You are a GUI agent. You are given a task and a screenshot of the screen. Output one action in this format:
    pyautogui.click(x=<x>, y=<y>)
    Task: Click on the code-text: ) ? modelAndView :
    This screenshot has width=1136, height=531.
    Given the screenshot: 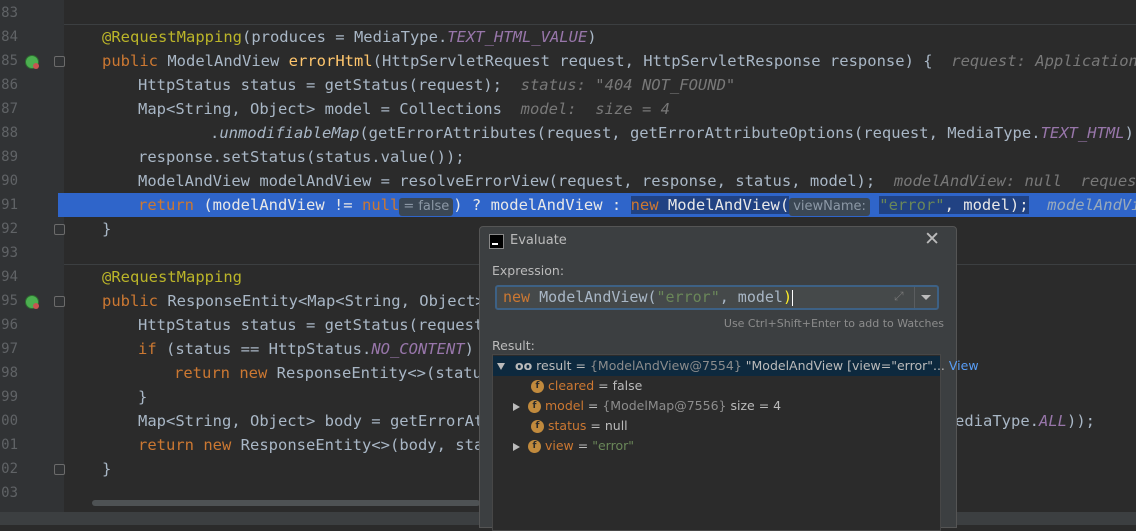 What is the action you would take?
    pyautogui.click(x=542, y=205)
    